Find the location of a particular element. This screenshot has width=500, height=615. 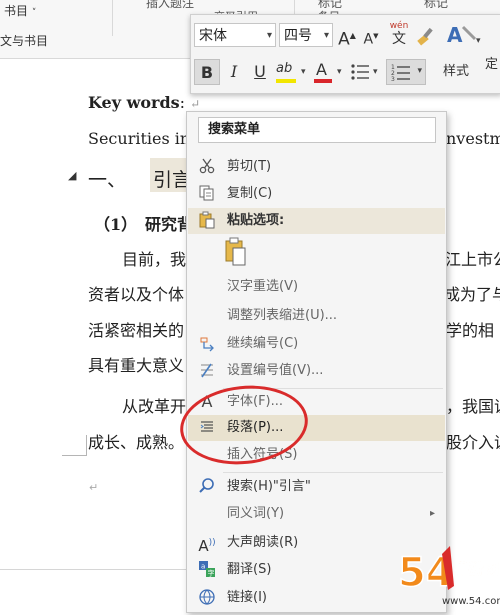

paste-keep-text-only-button is located at coordinates (237, 252).